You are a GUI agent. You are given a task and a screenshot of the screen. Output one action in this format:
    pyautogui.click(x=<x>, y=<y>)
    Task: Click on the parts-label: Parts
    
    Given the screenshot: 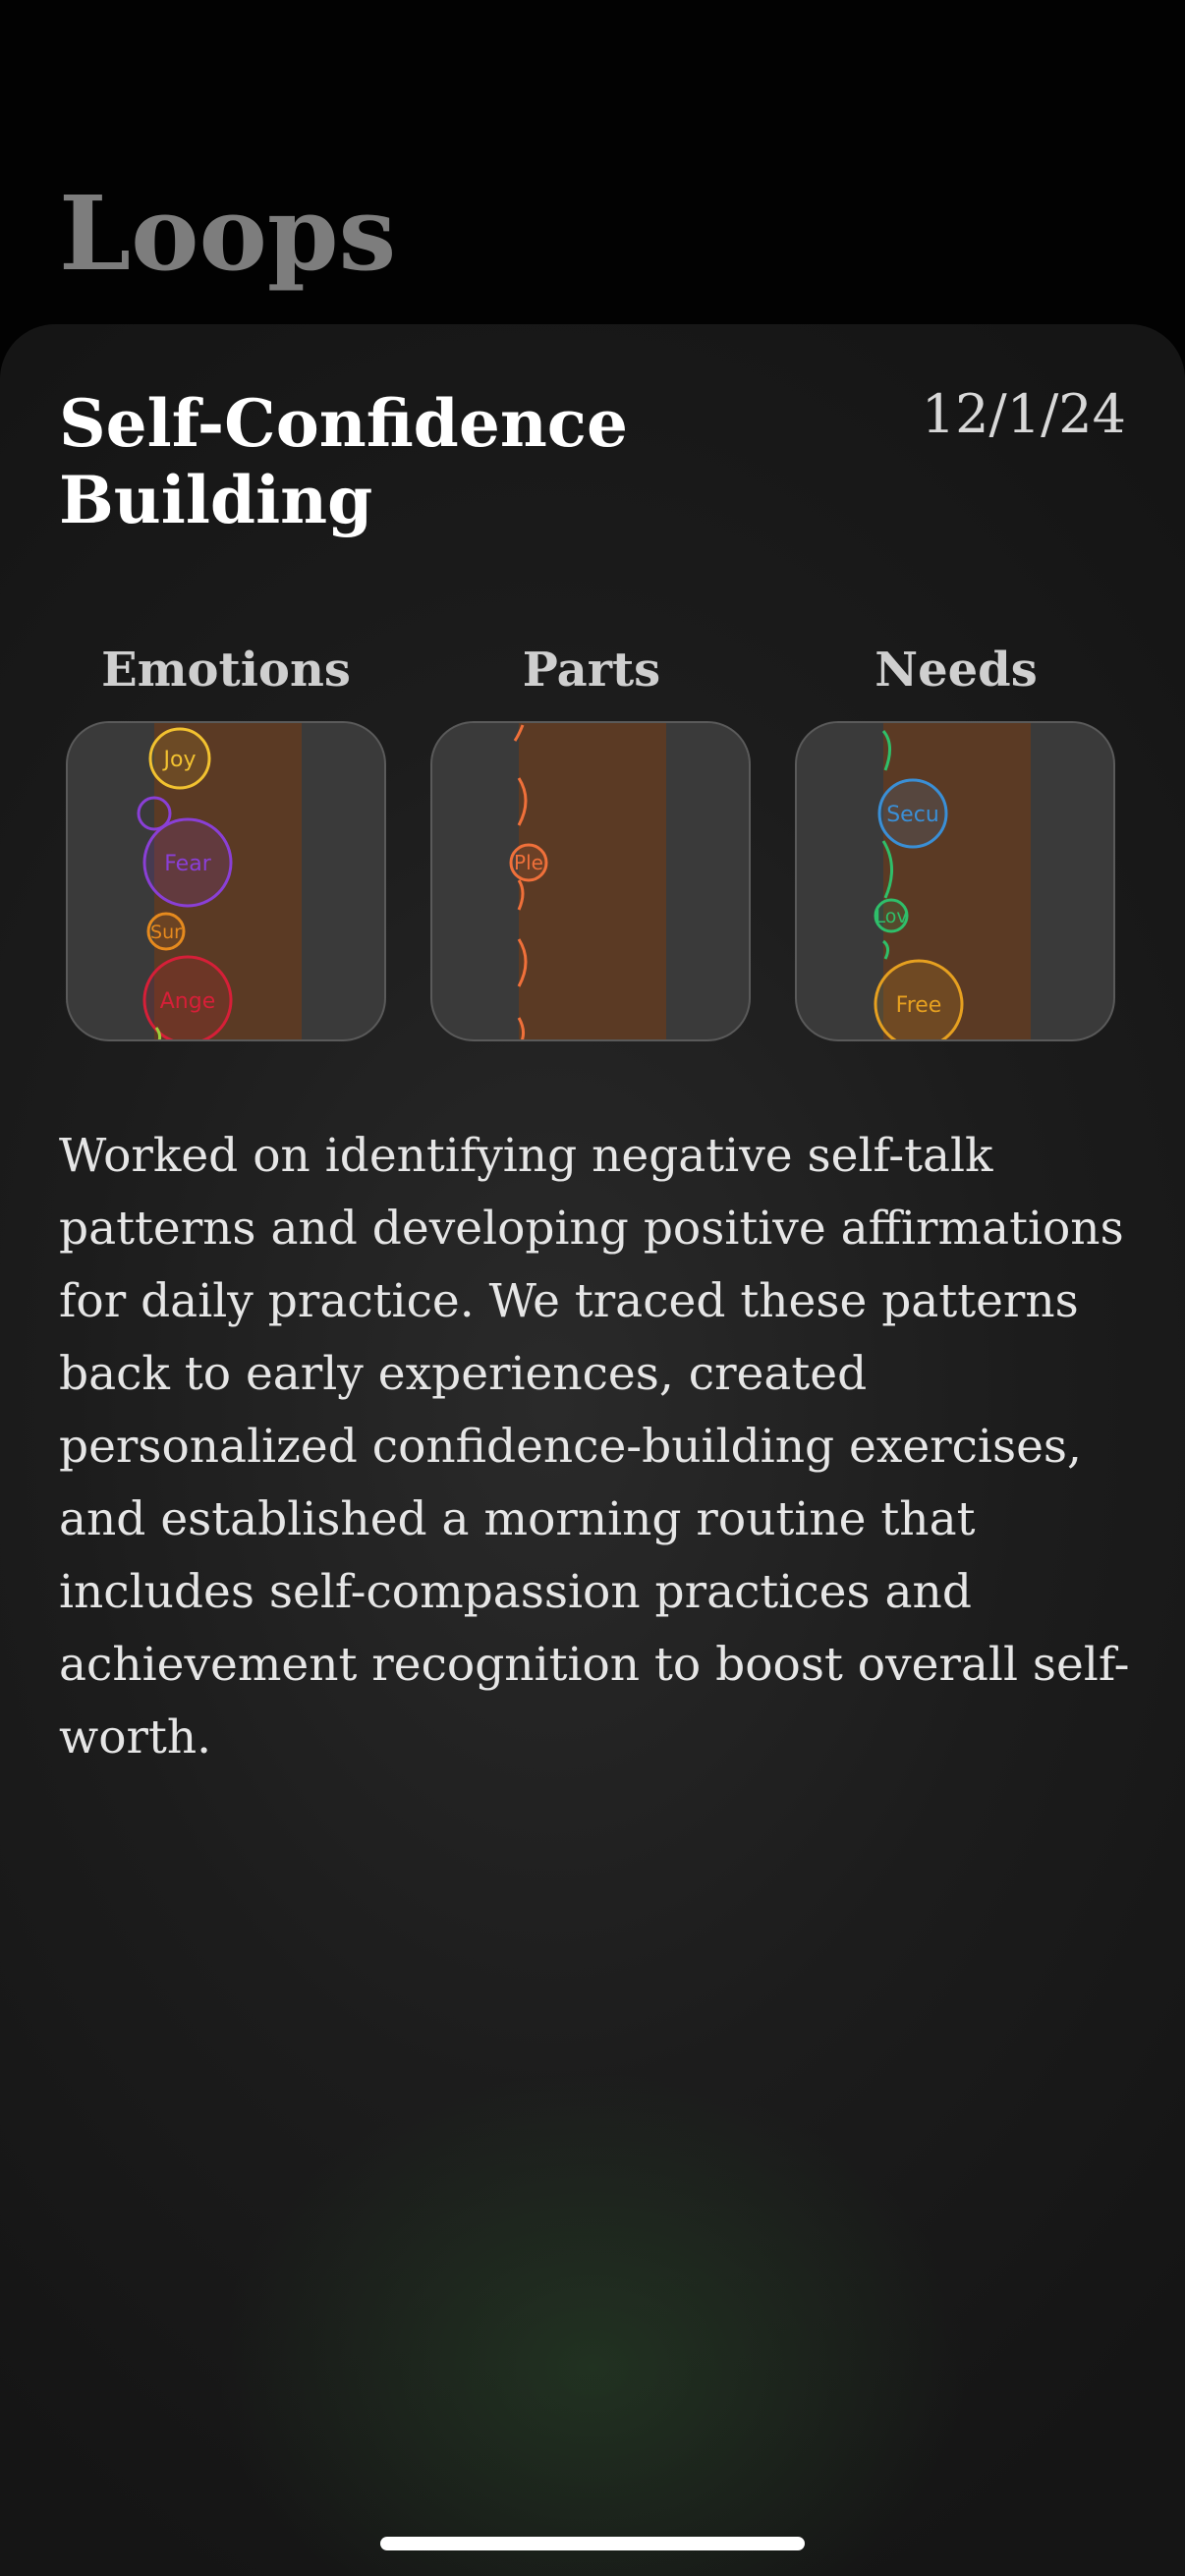 What is the action you would take?
    pyautogui.click(x=592, y=670)
    